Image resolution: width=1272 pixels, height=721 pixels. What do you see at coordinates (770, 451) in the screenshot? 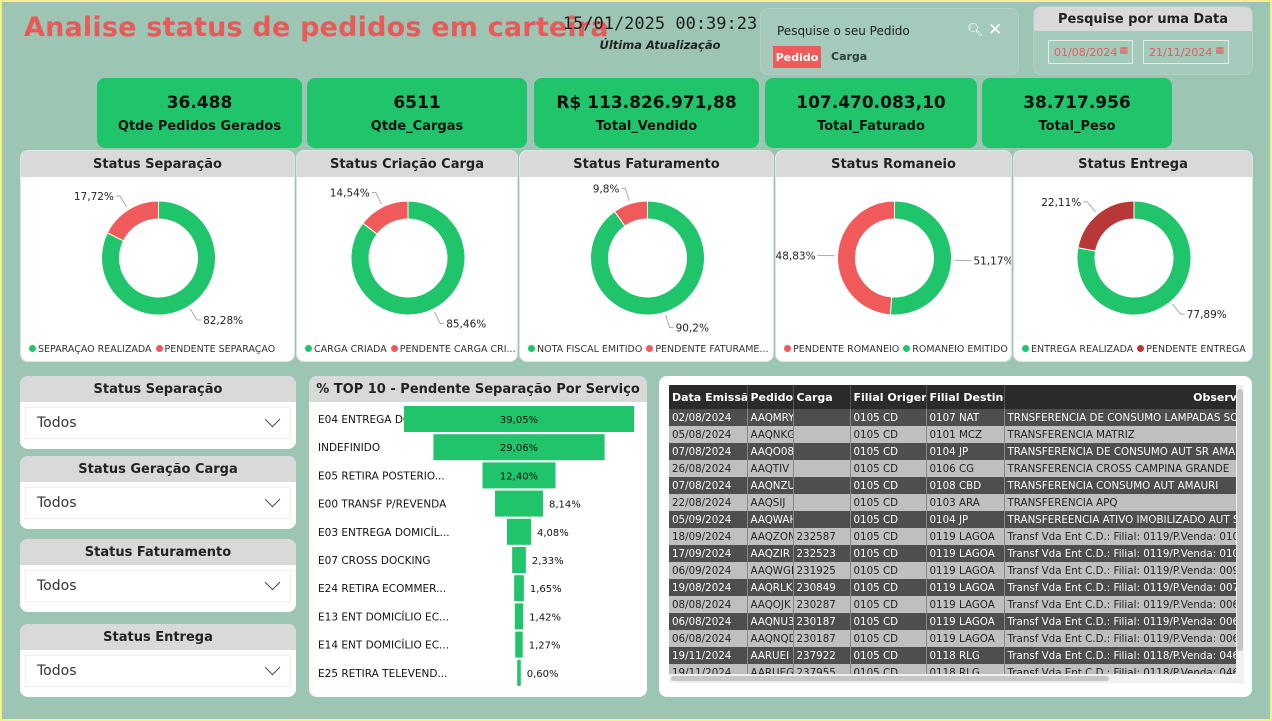
I see `table-cell: AAQO08` at bounding box center [770, 451].